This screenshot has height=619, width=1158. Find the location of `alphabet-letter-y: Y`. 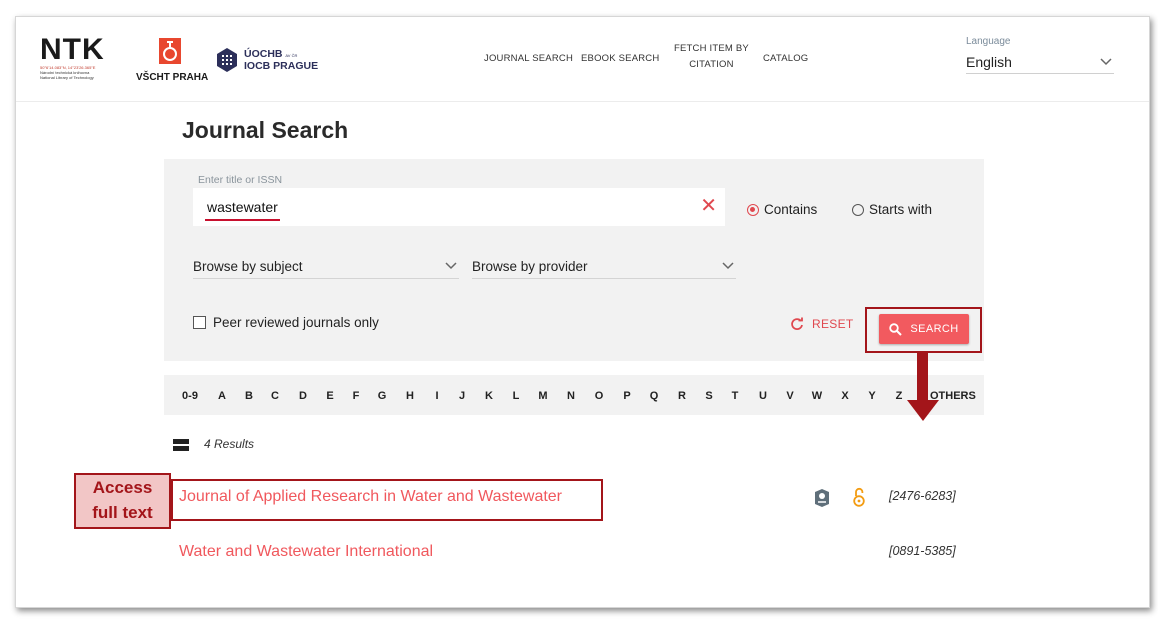

alphabet-letter-y: Y is located at coordinates (872, 396).